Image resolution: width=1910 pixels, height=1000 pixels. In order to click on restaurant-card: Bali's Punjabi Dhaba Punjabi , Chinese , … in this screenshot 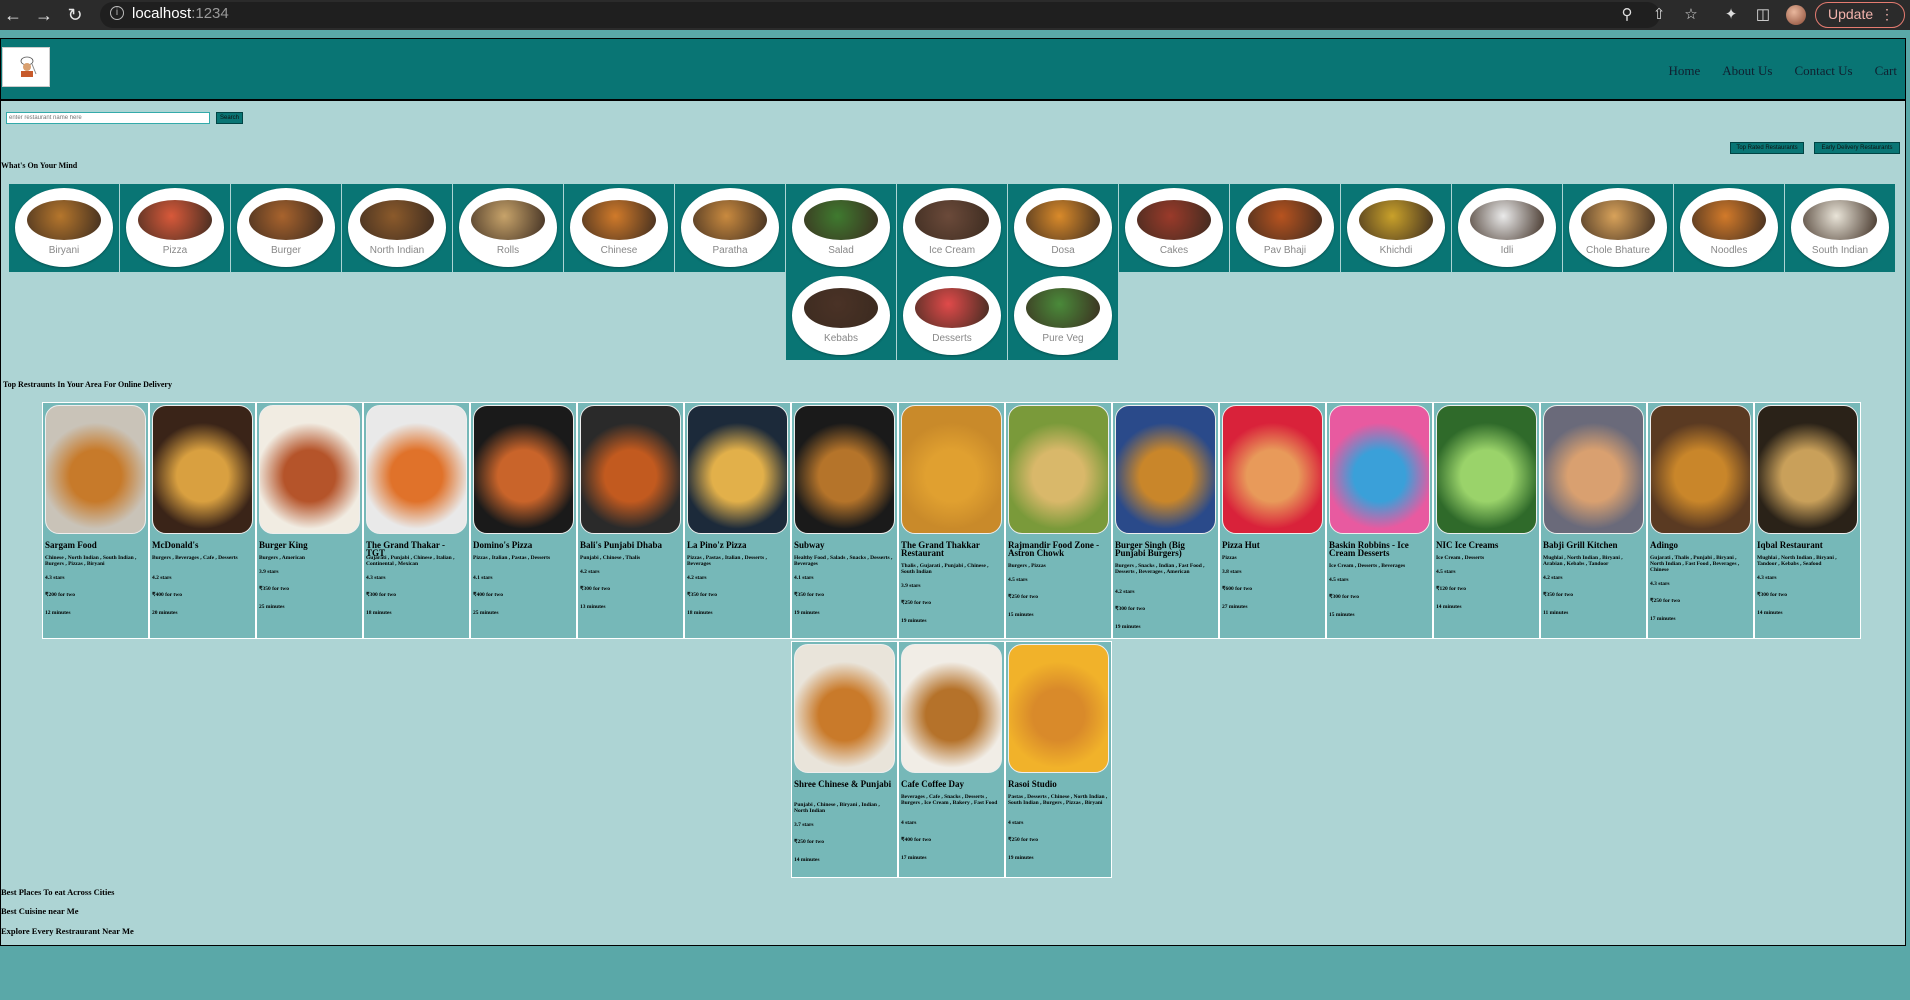, I will do `click(630, 520)`.